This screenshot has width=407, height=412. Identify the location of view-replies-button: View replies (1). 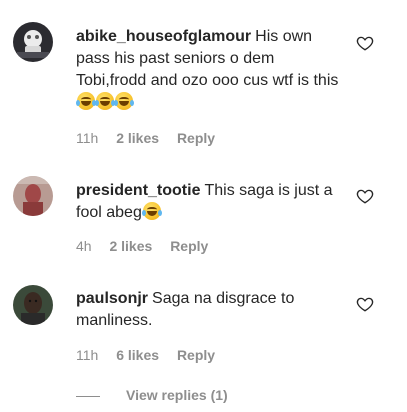
(152, 397).